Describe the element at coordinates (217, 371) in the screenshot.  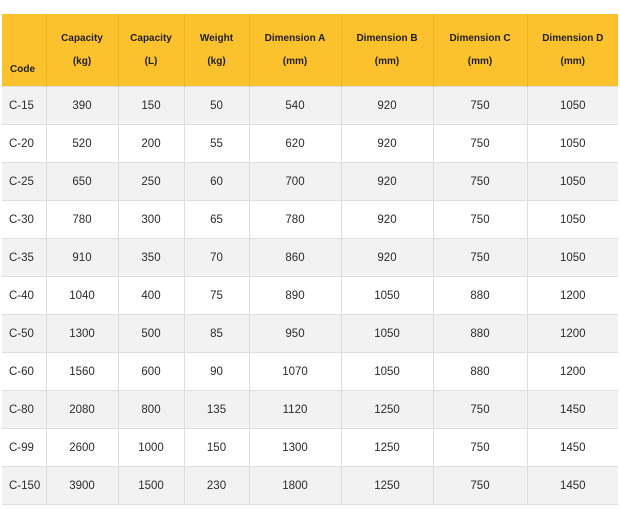
I see `cell-weight-kg: 90` at that location.